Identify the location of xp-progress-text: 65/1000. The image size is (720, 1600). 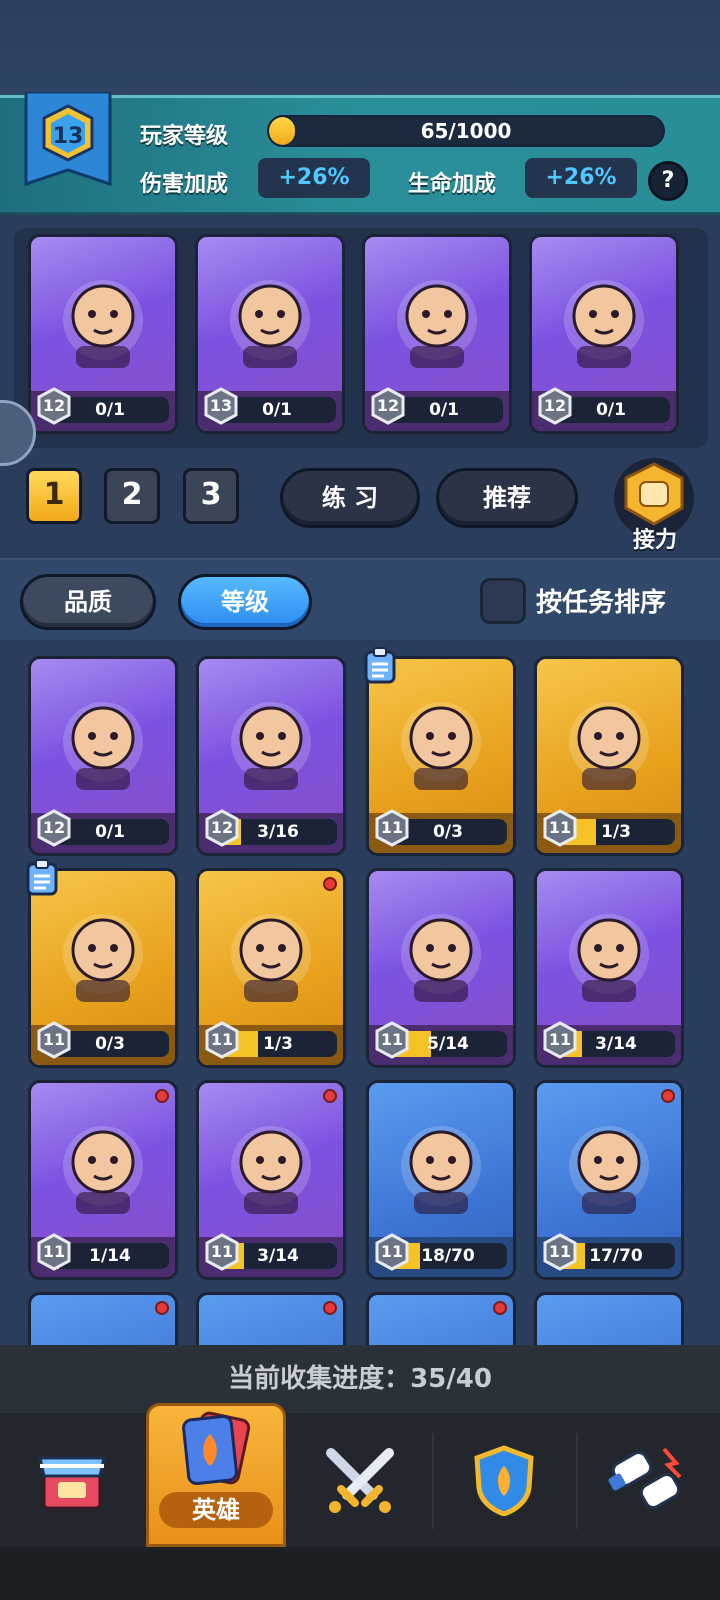
(466, 131).